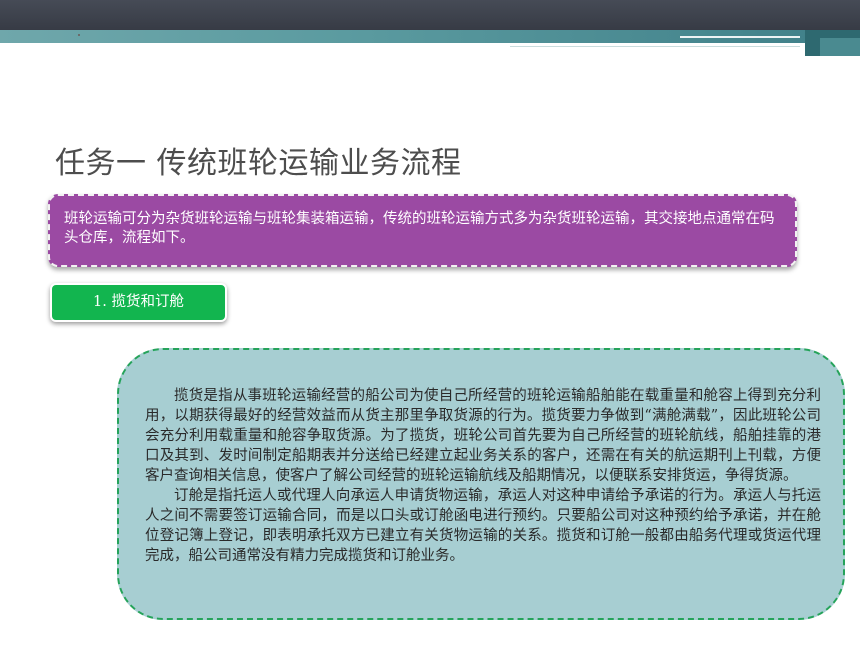 The height and width of the screenshot is (645, 860). What do you see at coordinates (840, 47) in the screenshot?
I see `header-corner-block-inner` at bounding box center [840, 47].